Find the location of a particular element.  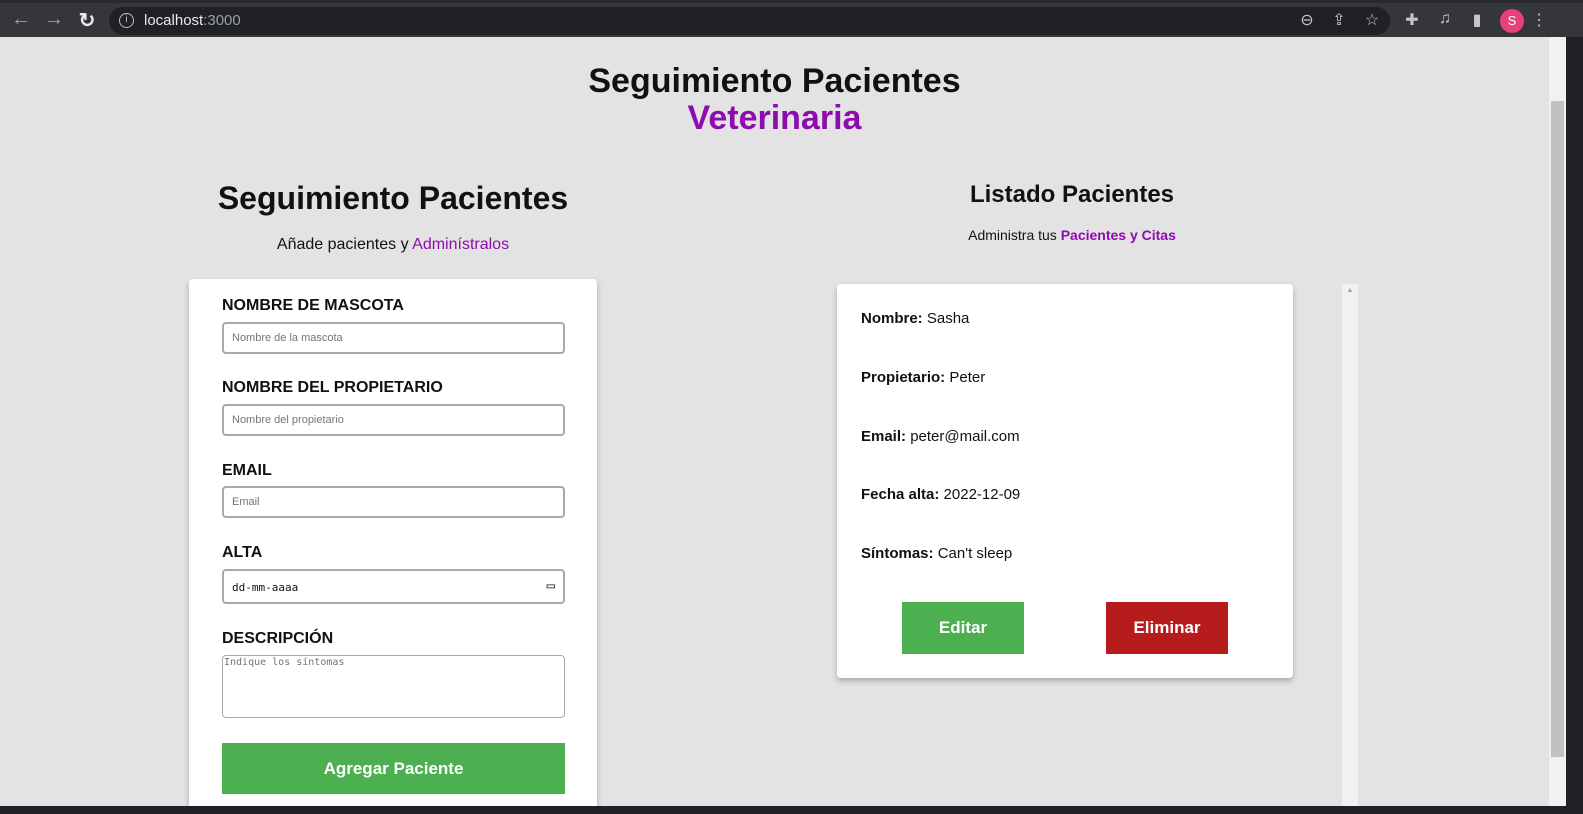

address-bar: i localhost:3000 ⊖ ⇪ ☆ is located at coordinates (749, 21).